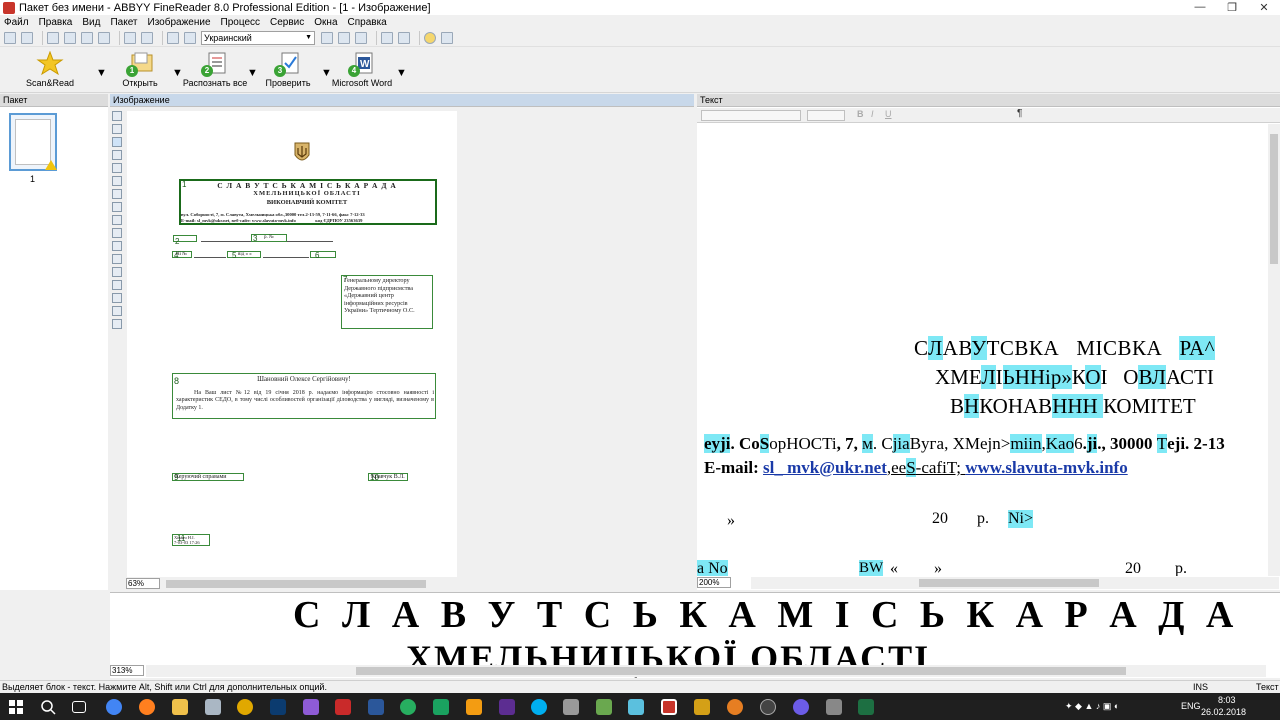 The width and height of the screenshot is (1280, 720). Describe the element at coordinates (10, 37) in the screenshot. I see `new-batch-icon` at that location.